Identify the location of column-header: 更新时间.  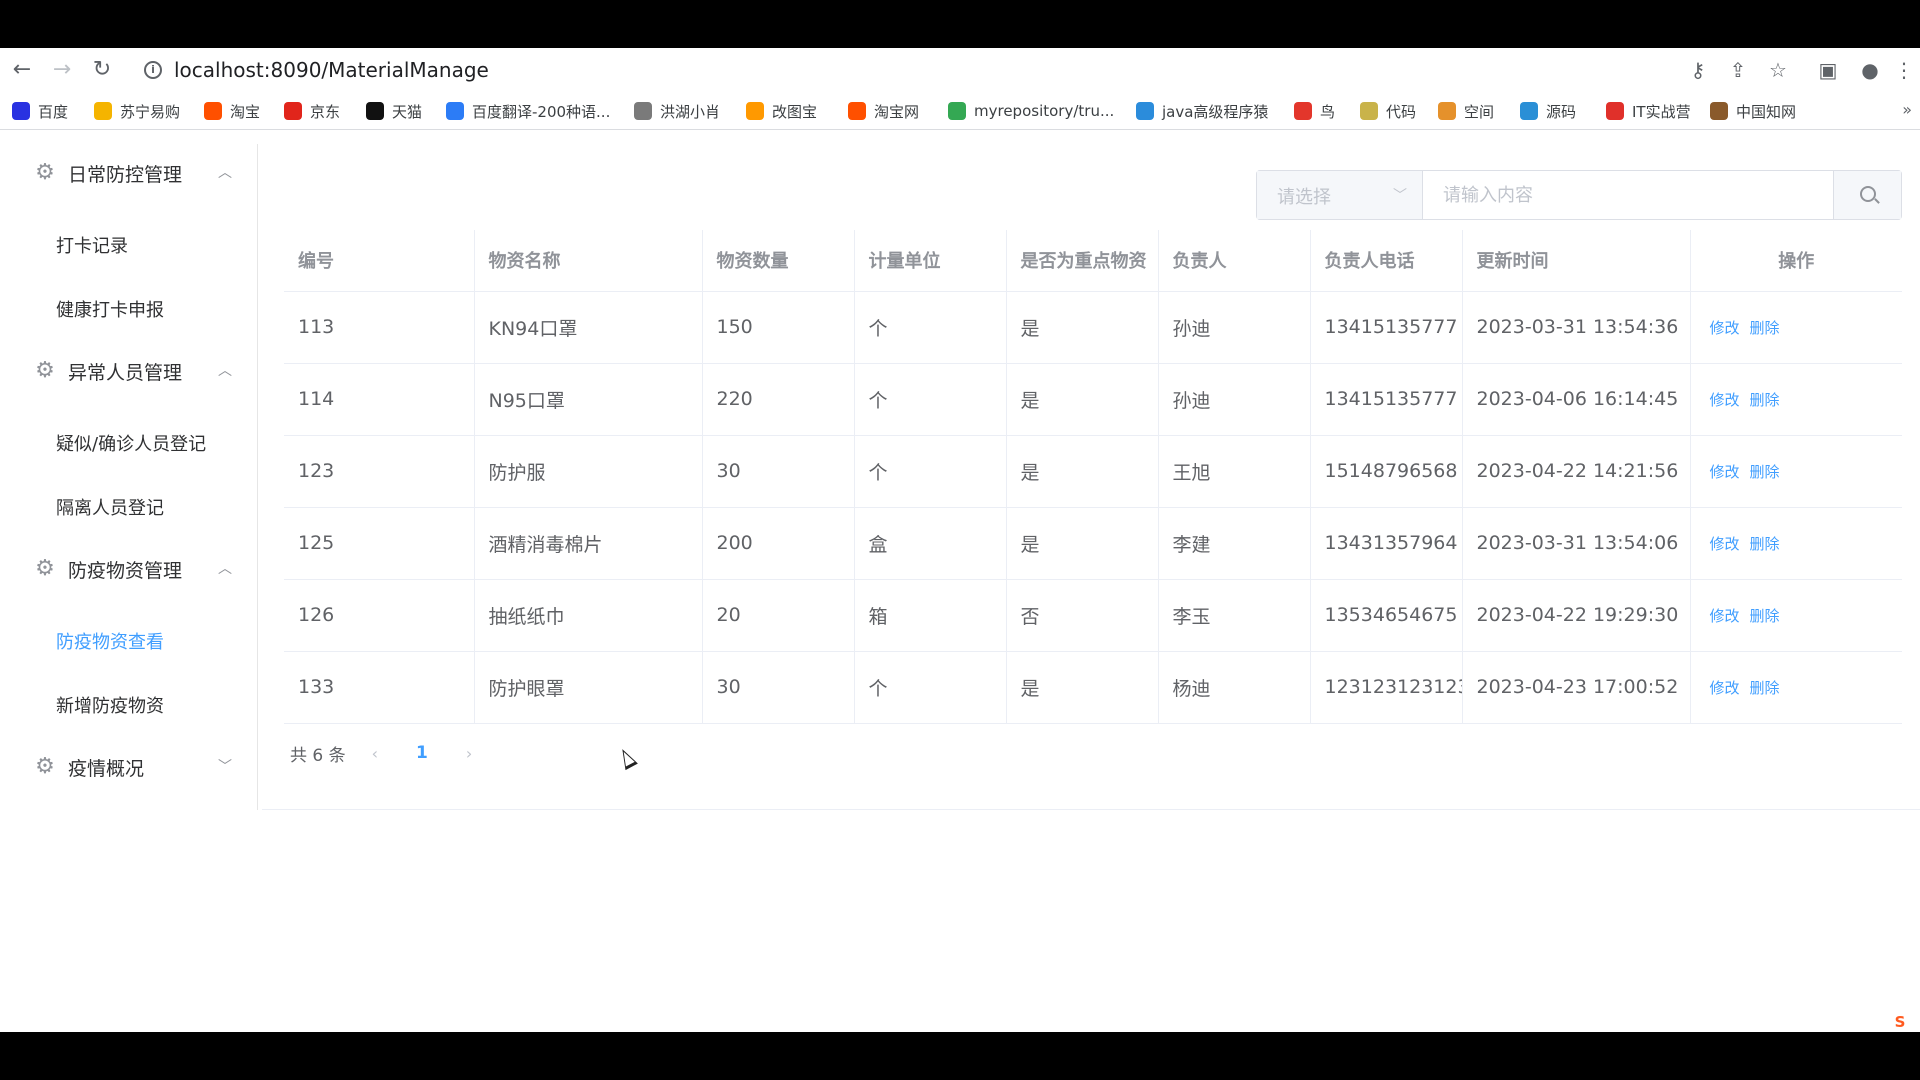
(1576, 261).